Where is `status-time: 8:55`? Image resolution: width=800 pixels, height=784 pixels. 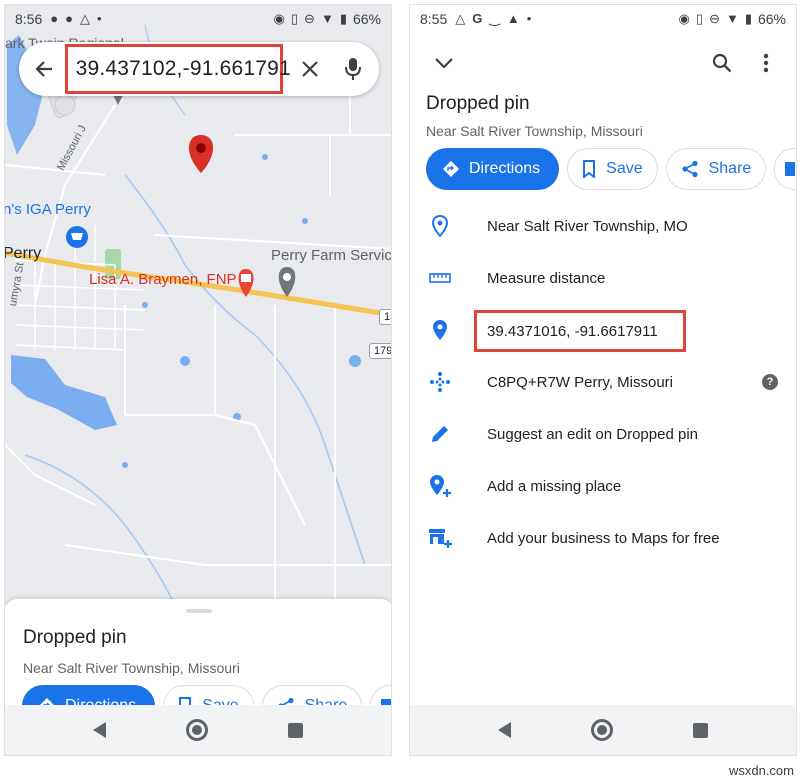
status-time: 8:55 is located at coordinates (434, 19).